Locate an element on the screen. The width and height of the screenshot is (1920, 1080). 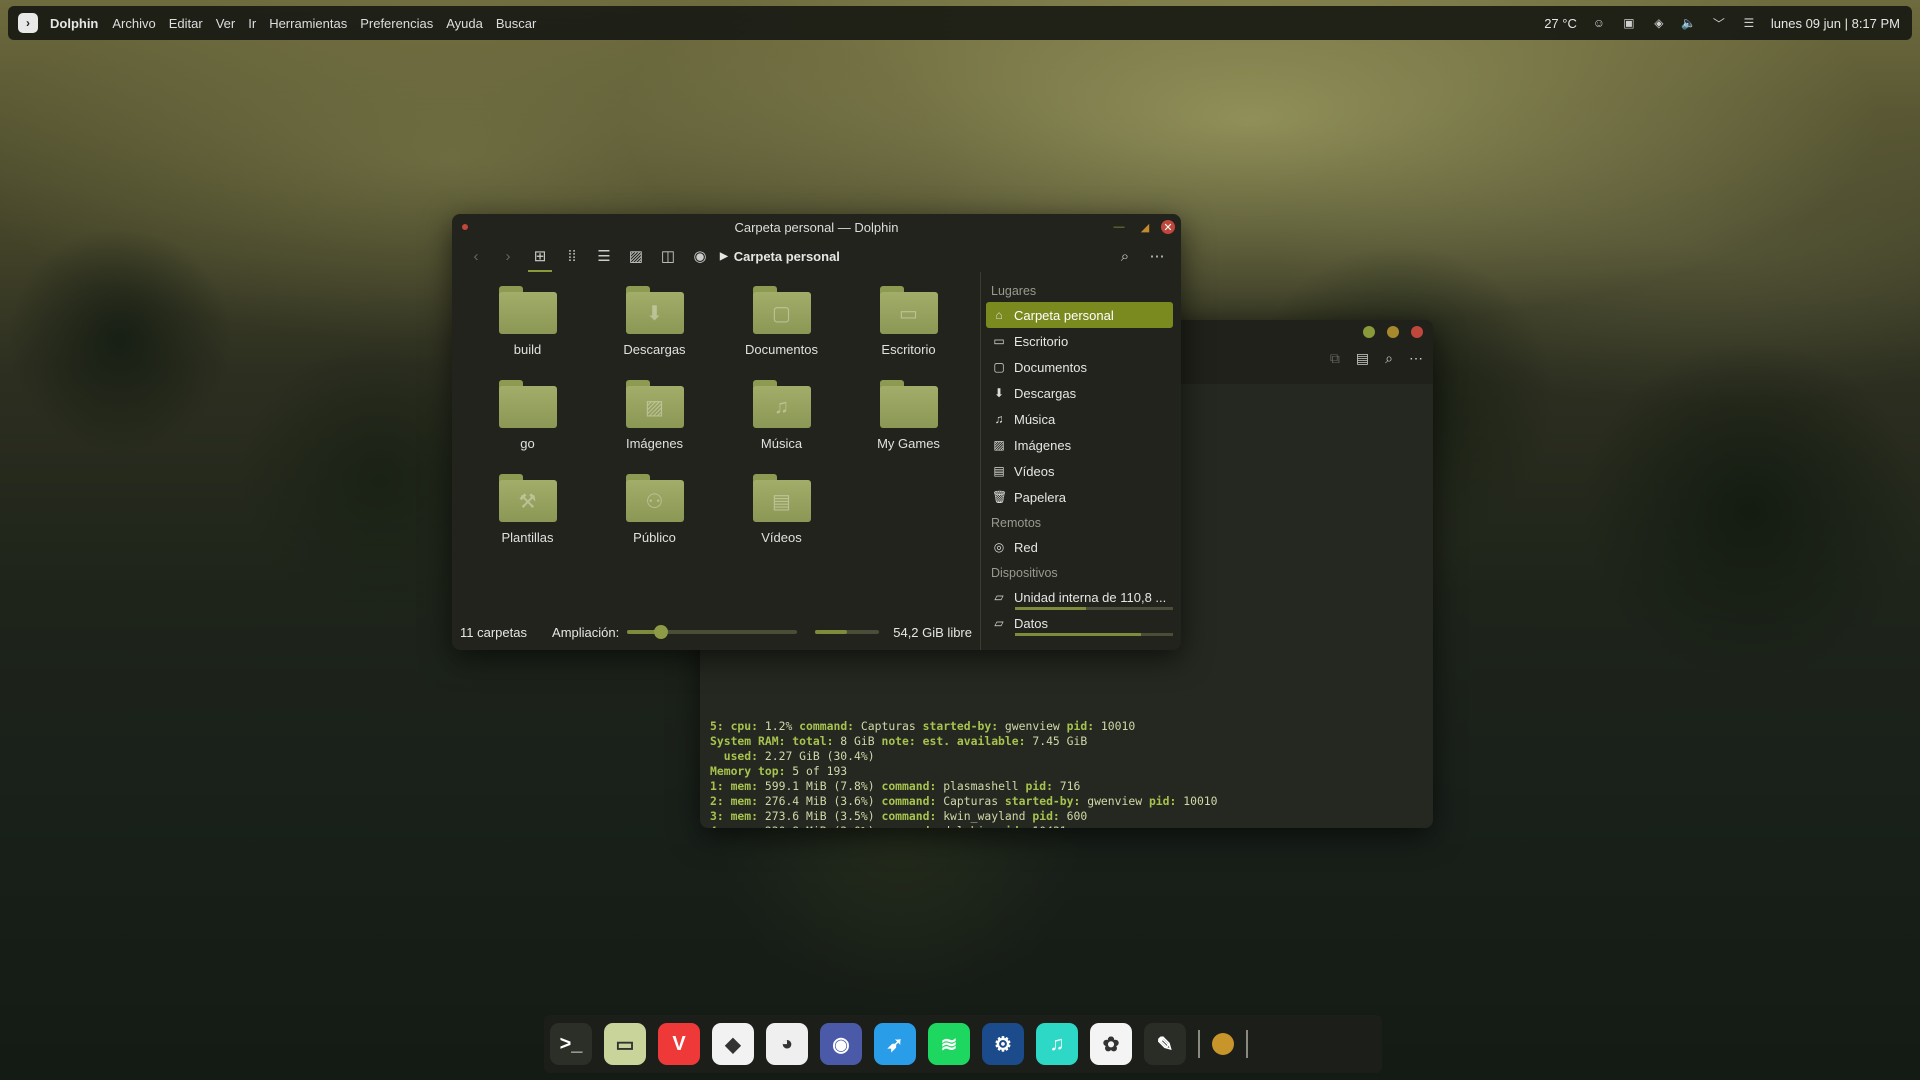
file-item-label: Escritorio is located at coordinates (908, 349).